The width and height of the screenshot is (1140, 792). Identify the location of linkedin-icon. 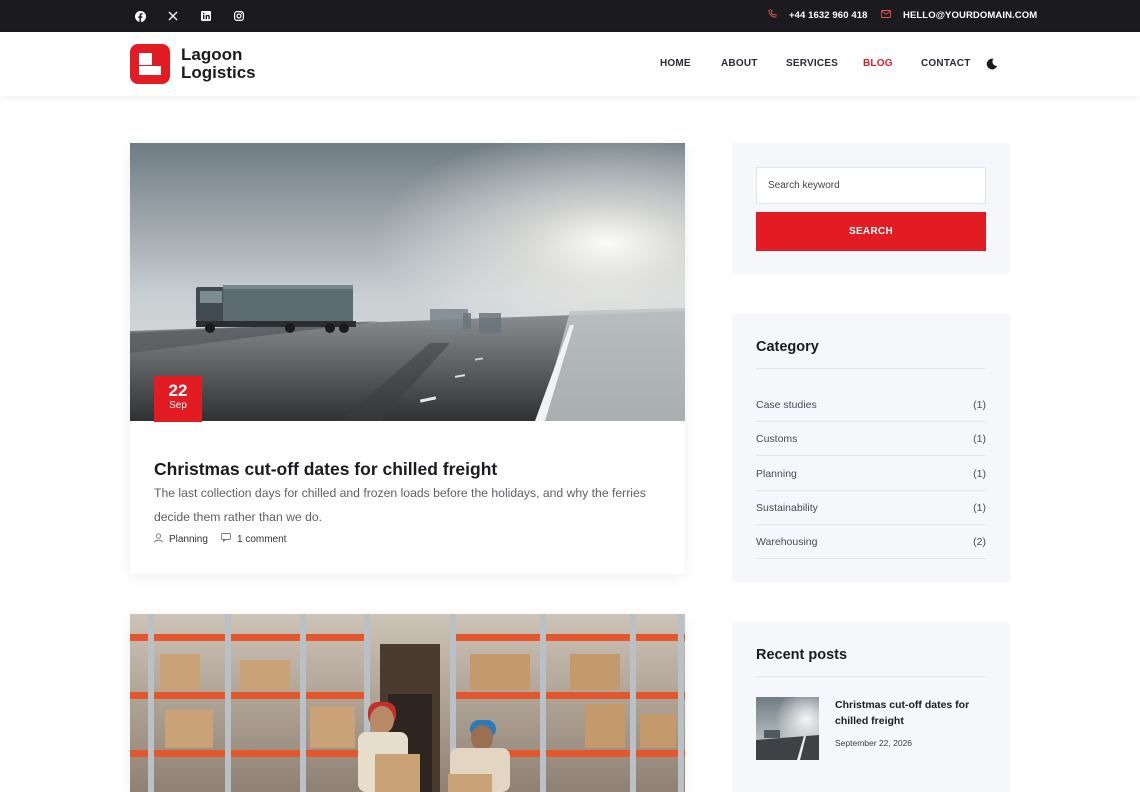
(206, 16).